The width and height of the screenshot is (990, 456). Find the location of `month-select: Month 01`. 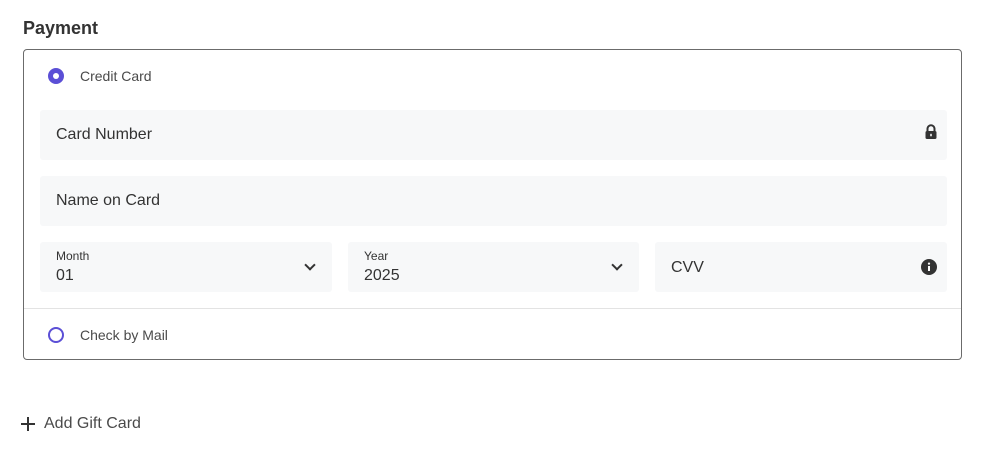

month-select: Month 01 is located at coordinates (186, 267).